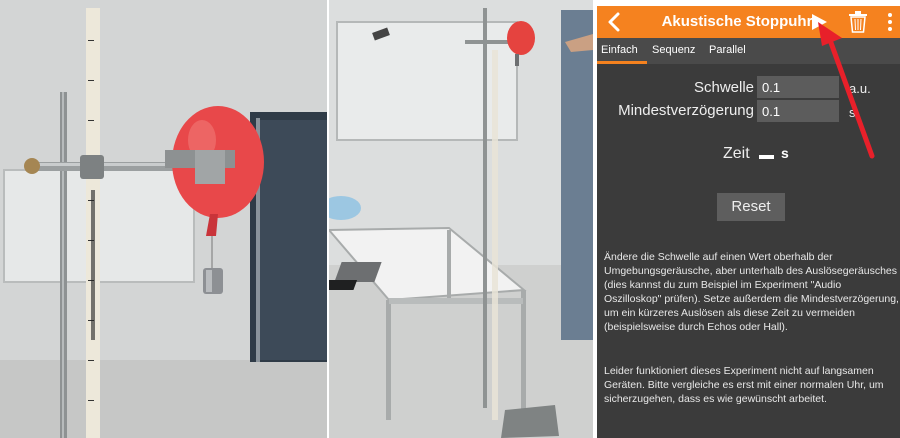 The width and height of the screenshot is (900, 438). What do you see at coordinates (798, 87) in the screenshot?
I see `threshold-input` at bounding box center [798, 87].